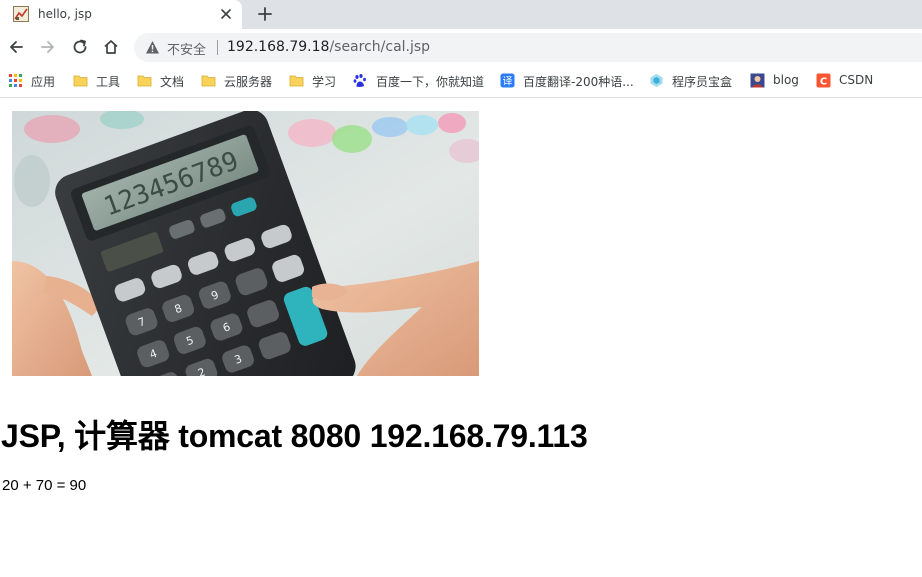 The image size is (922, 577). I want to click on back-arrow-icon, so click(16, 47).